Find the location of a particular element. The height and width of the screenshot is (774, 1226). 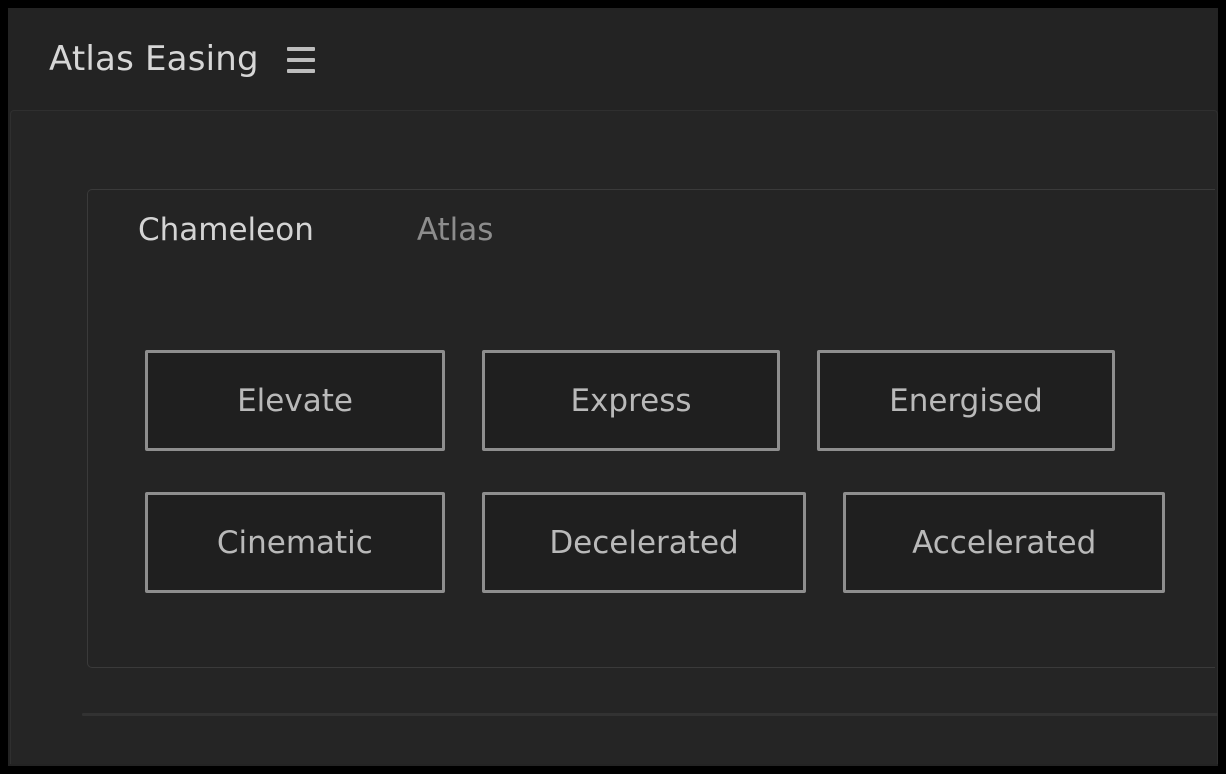

tab-atlas-label: Atlas is located at coordinates (455, 230).